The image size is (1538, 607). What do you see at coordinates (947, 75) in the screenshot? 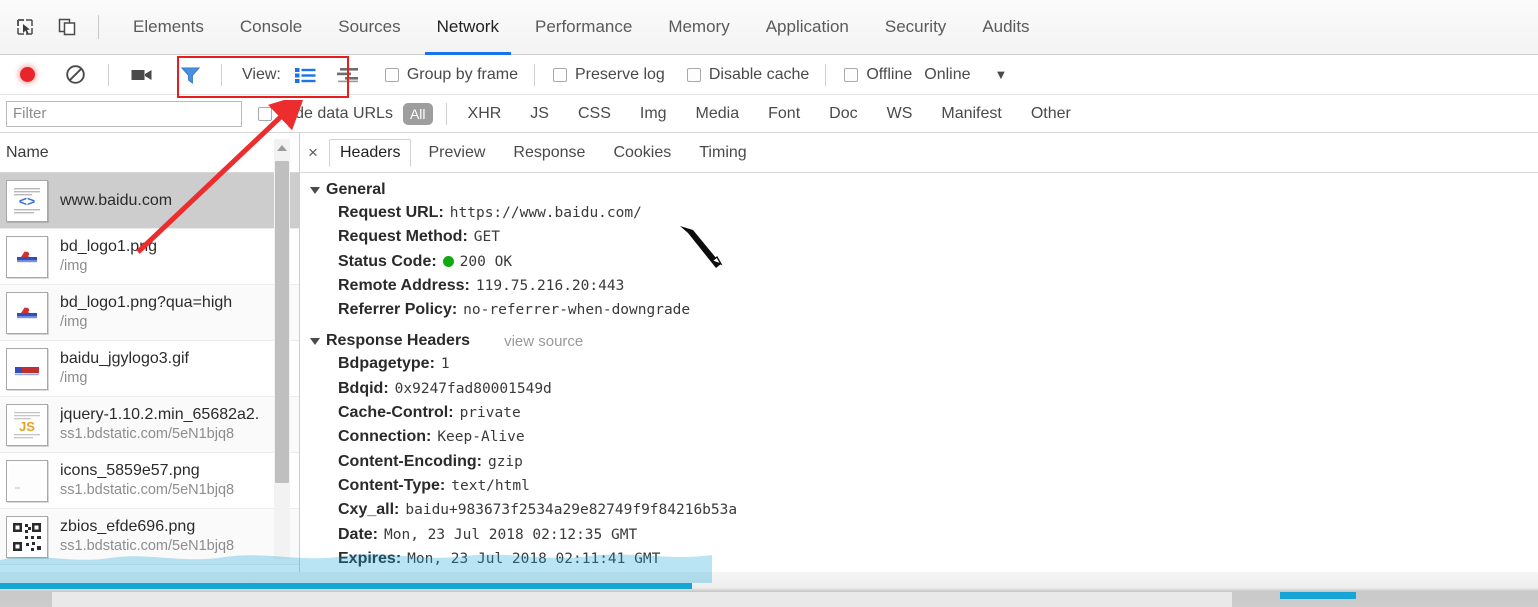
I see `throttling-select: Online` at bounding box center [947, 75].